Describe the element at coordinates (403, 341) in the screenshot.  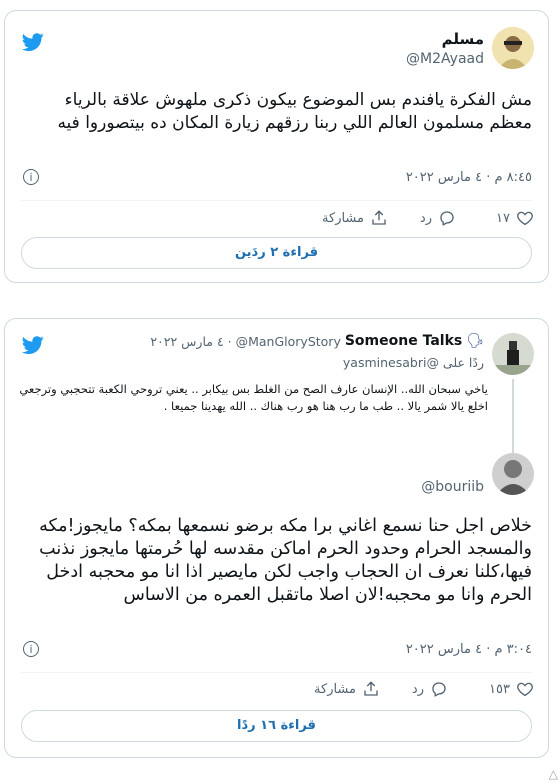
I see `parent-author-name: Someone Talks` at that location.